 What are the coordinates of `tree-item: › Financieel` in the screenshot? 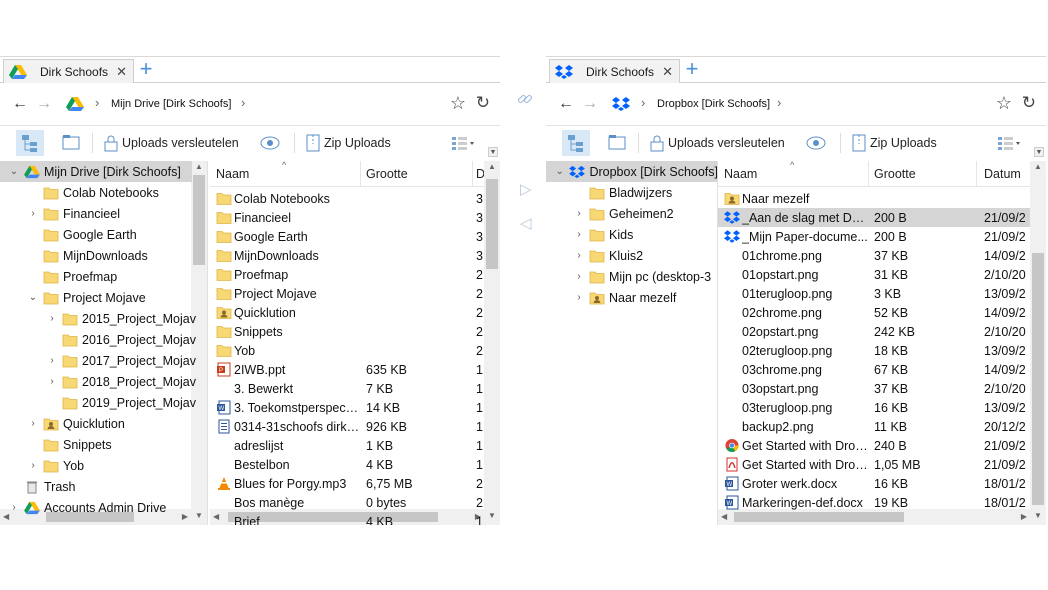 It's located at (60, 213).